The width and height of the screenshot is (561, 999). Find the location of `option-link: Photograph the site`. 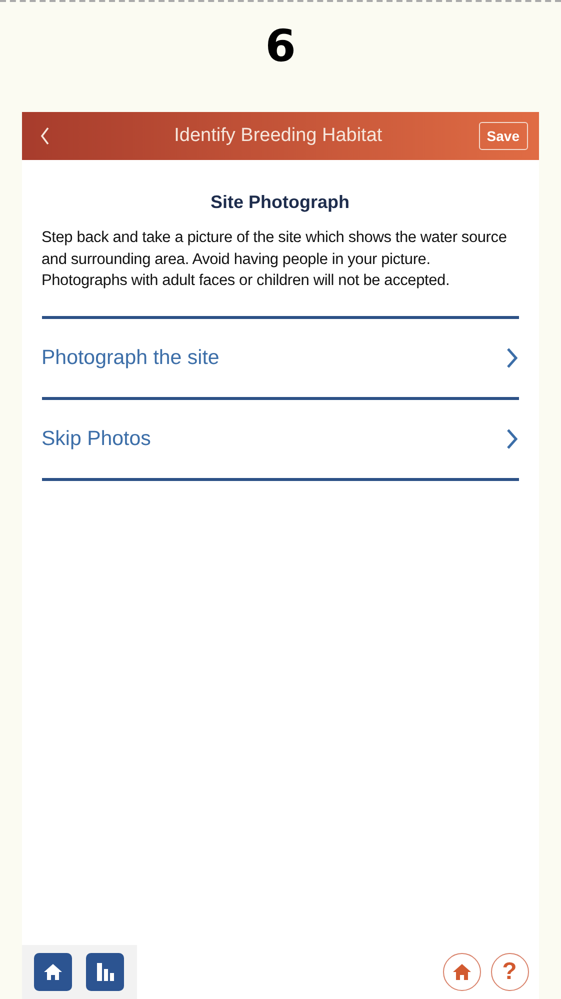

option-link: Photograph the site is located at coordinates (131, 358).